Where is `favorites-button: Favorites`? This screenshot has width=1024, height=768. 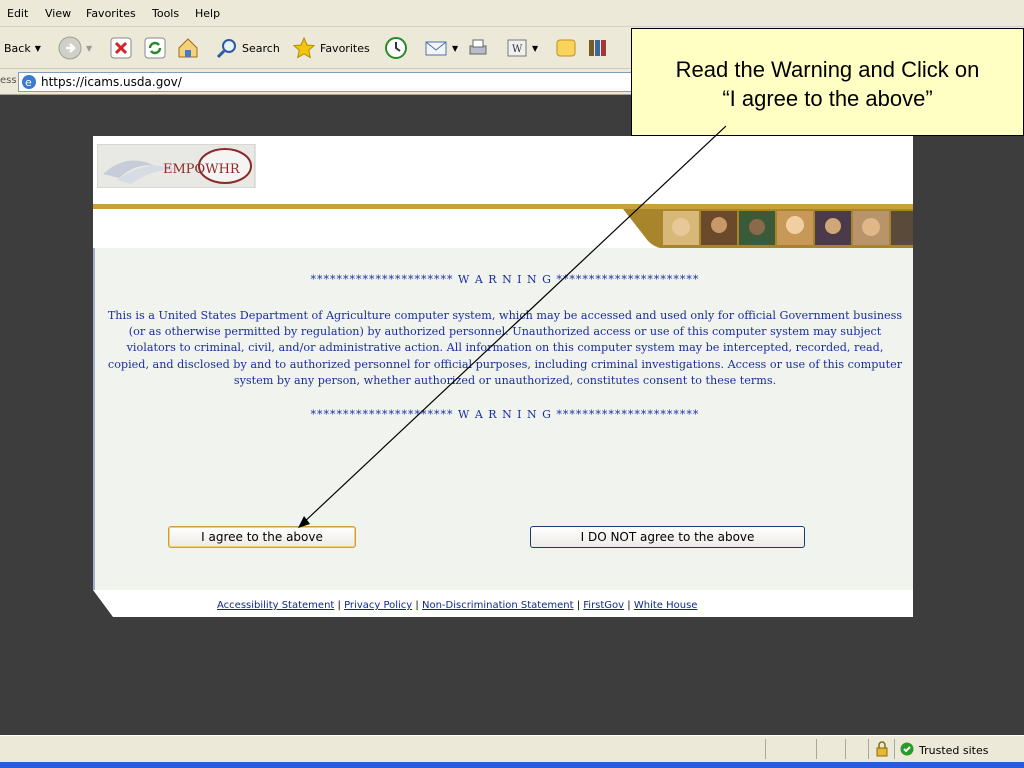 favorites-button: Favorites is located at coordinates (331, 48).